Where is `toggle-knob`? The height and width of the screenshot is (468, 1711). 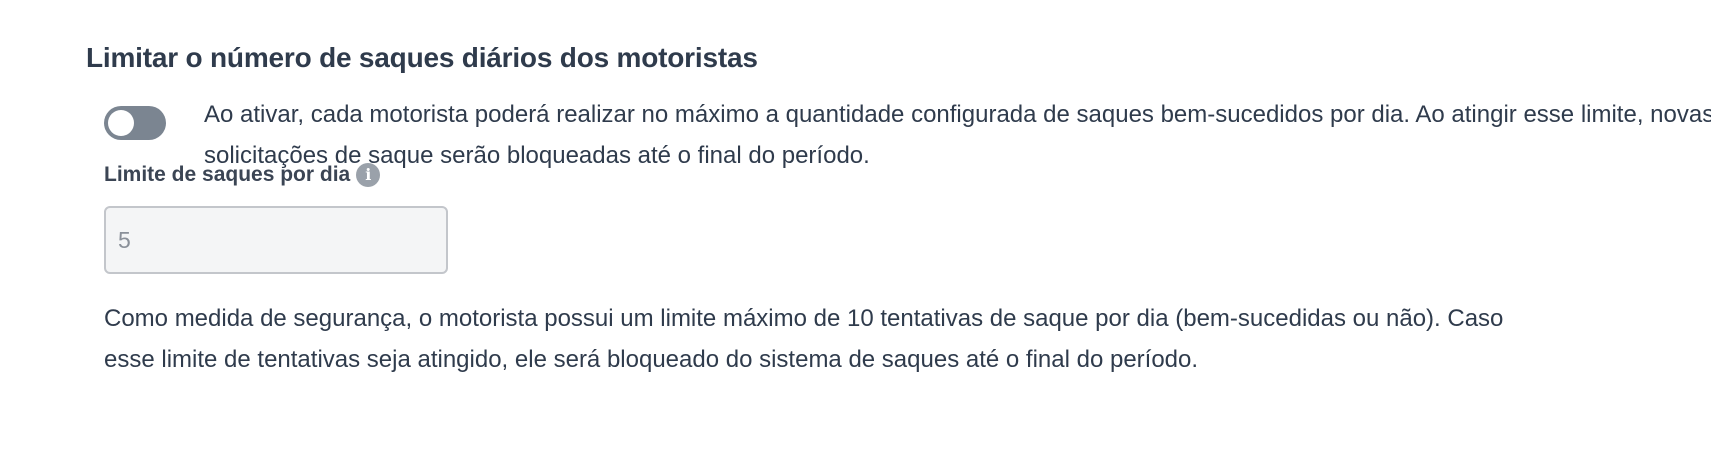 toggle-knob is located at coordinates (121, 123).